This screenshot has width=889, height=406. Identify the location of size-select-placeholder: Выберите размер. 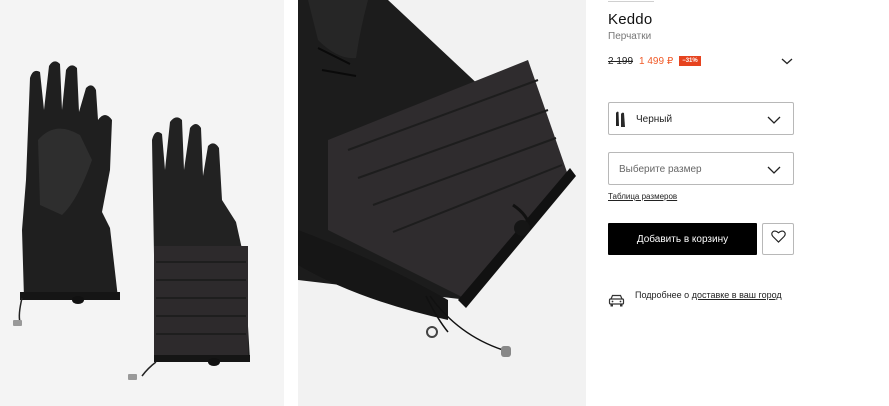
(660, 169).